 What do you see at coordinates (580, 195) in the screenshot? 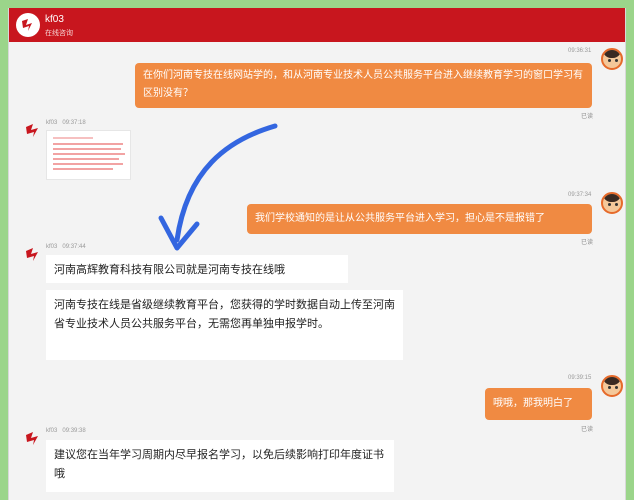
I see `timestamp: 09:37:34` at bounding box center [580, 195].